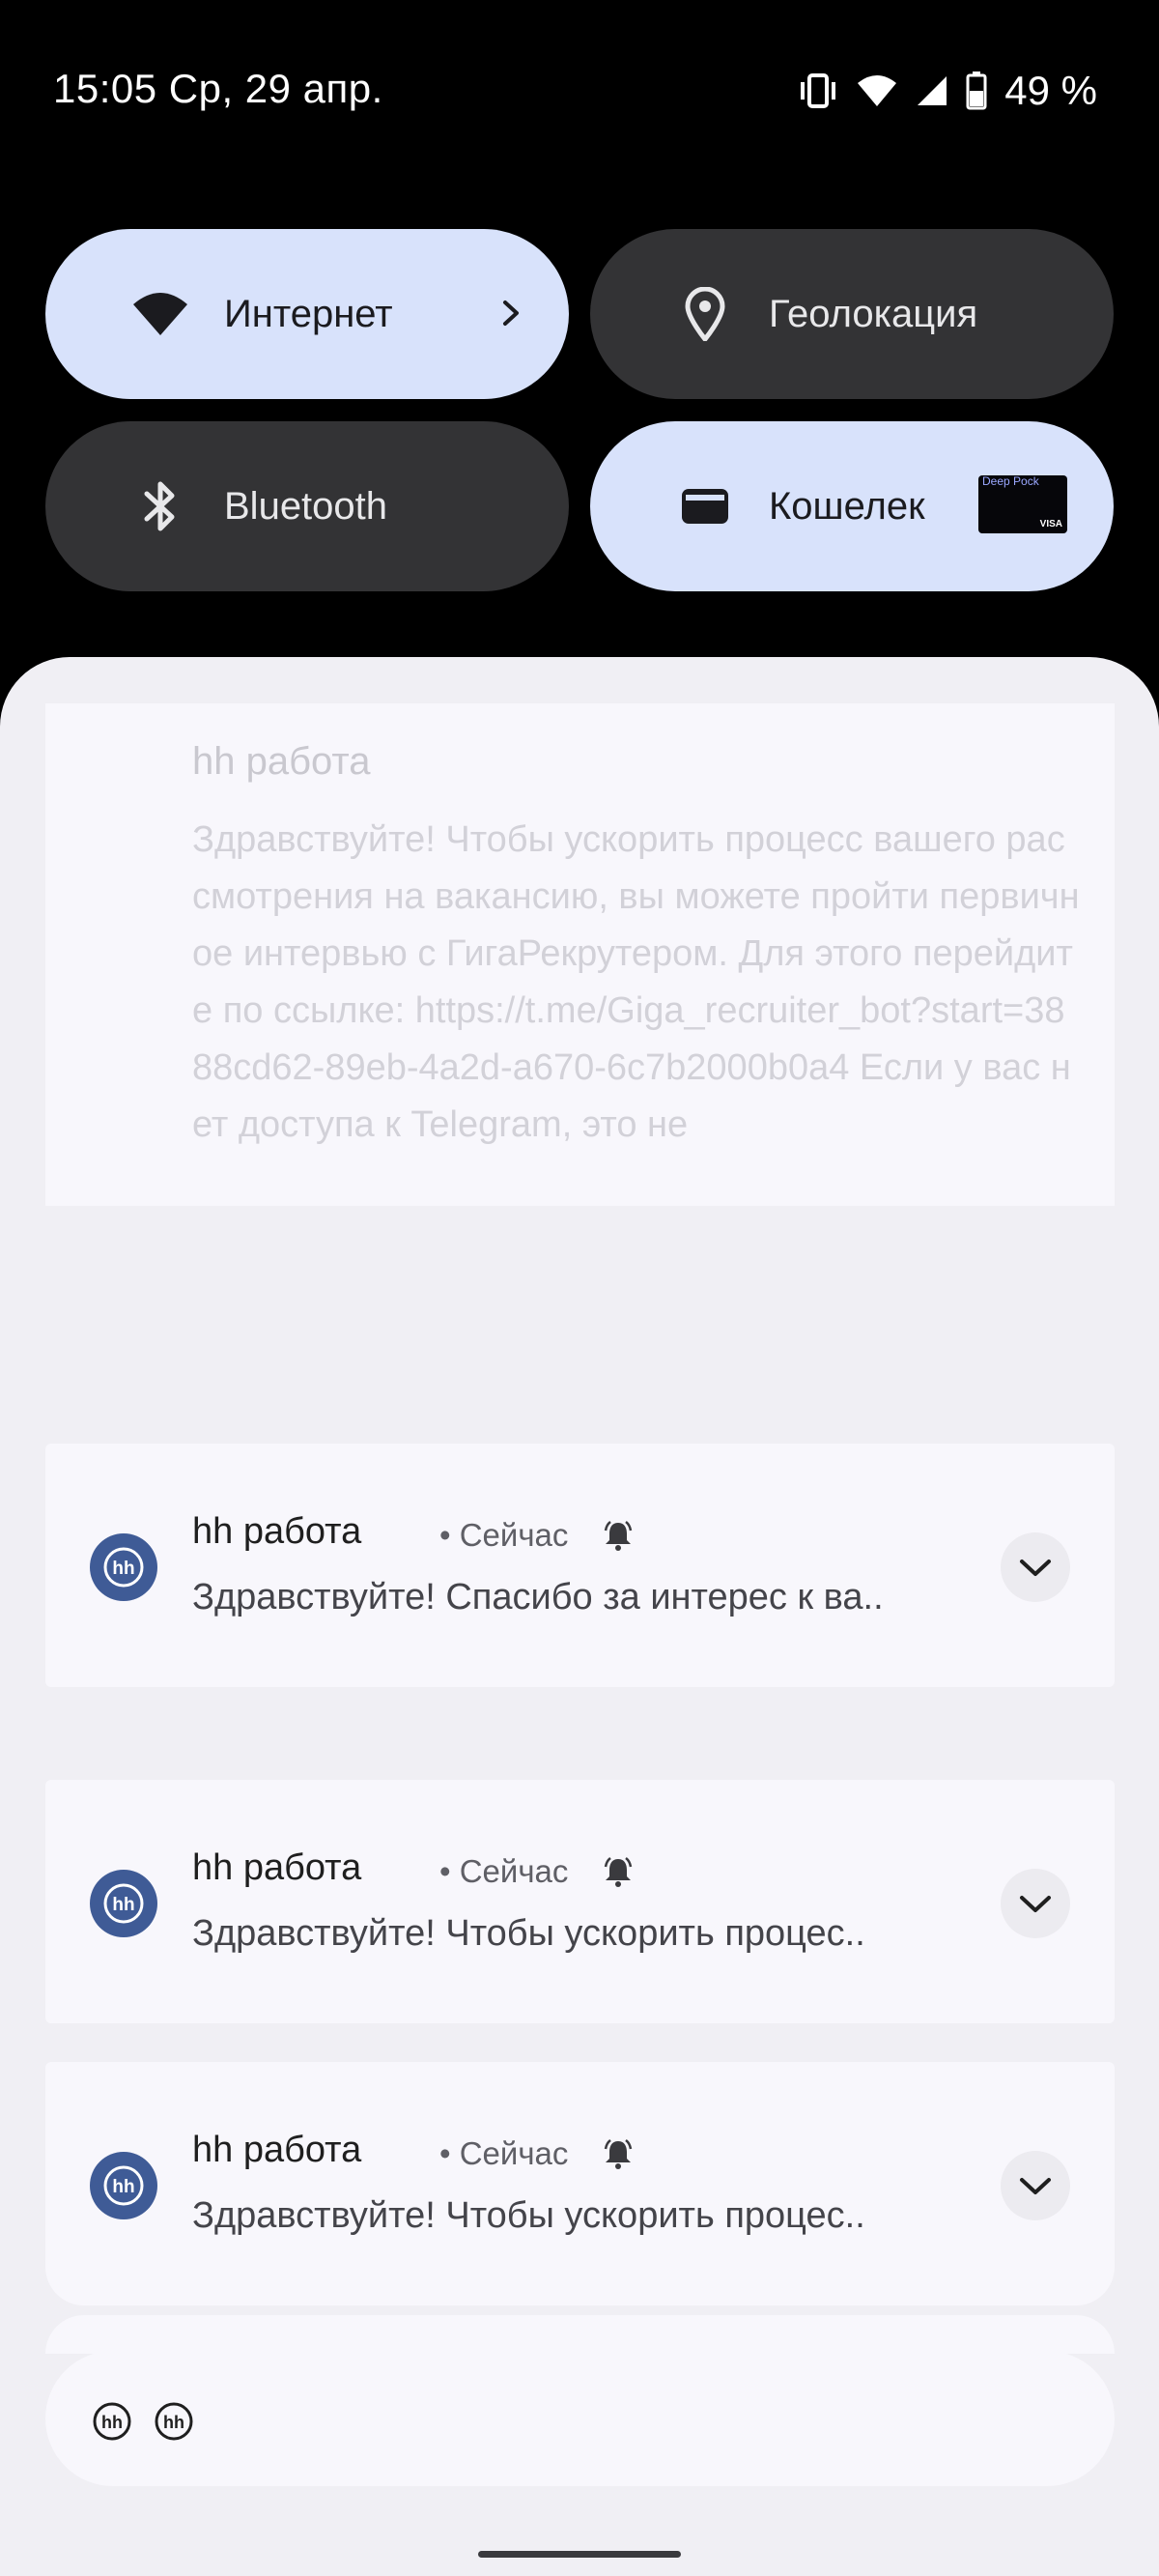 This screenshot has height=2576, width=1159. What do you see at coordinates (874, 313) in the screenshot?
I see `tile-label: Геолокация` at bounding box center [874, 313].